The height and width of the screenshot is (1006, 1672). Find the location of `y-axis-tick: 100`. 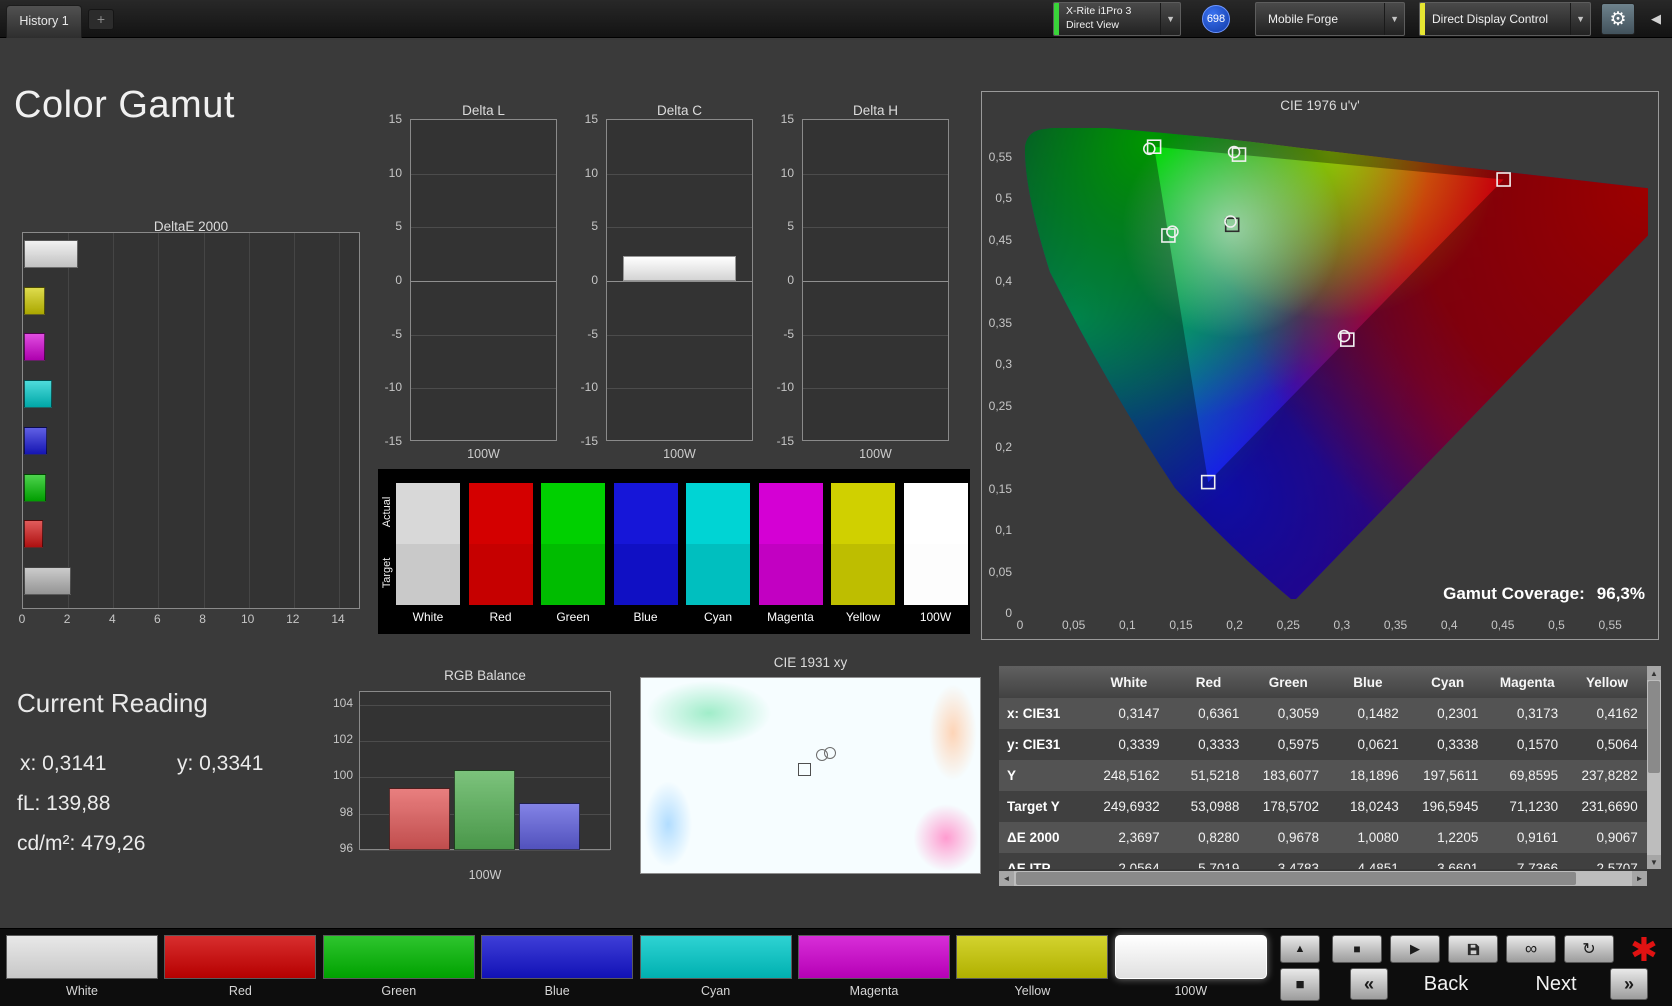

y-axis-tick: 100 is located at coordinates (342, 775).